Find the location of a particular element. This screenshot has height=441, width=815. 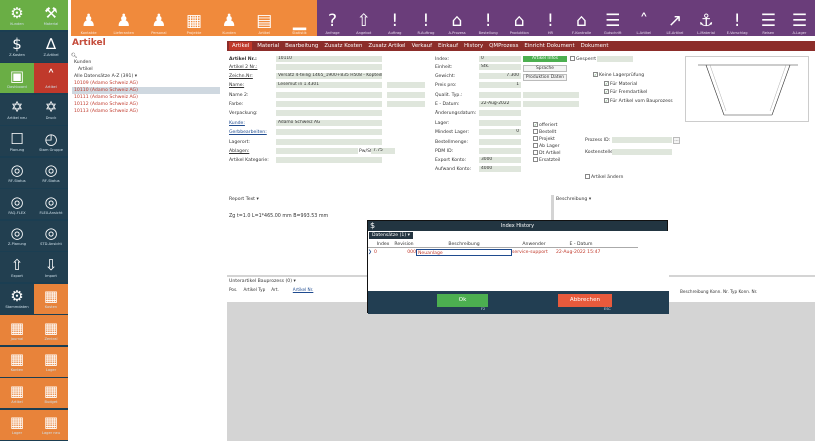

sidebar-item-faq-flex: ◎ FAQ-FLEX is located at coordinates (17, 204).